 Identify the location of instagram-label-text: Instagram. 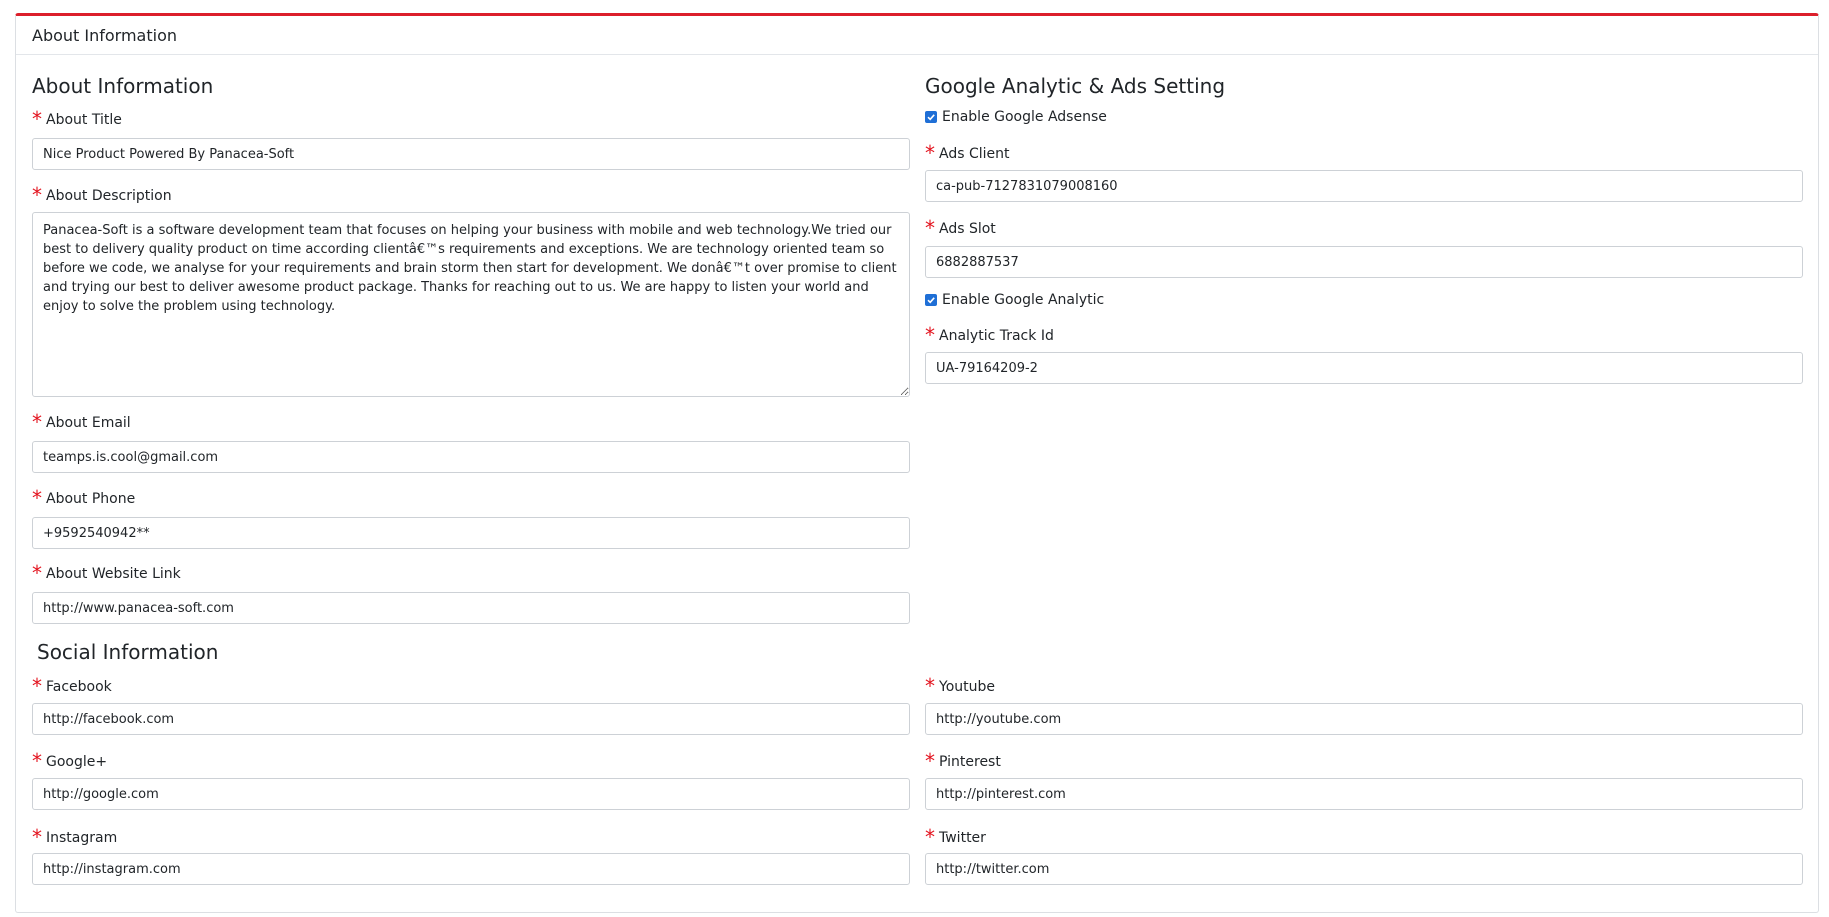
(82, 838).